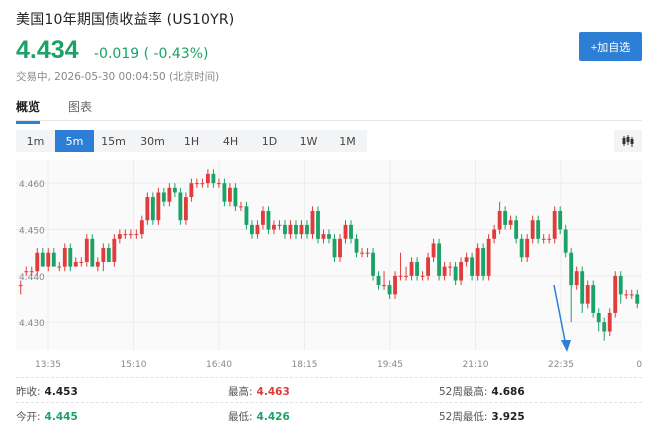 The height and width of the screenshot is (430, 650). Describe the element at coordinates (269, 141) in the screenshot. I see `period-1d: 1D` at that location.